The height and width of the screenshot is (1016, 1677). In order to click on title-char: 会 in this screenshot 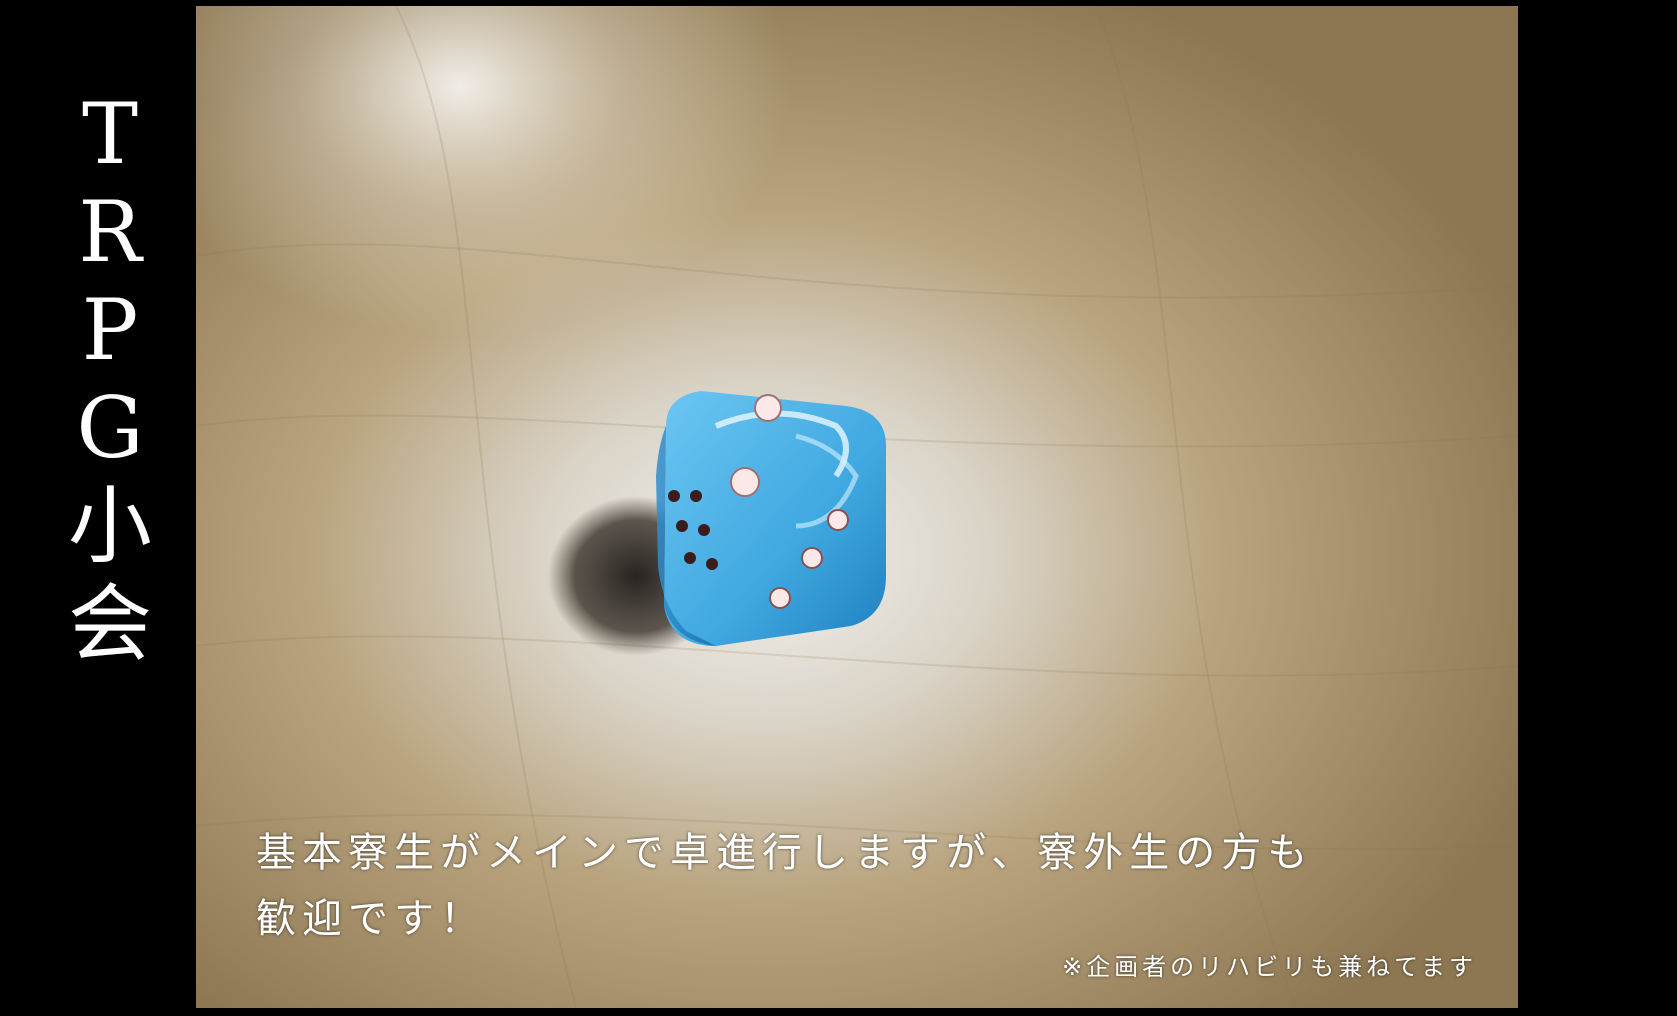, I will do `click(109, 624)`.